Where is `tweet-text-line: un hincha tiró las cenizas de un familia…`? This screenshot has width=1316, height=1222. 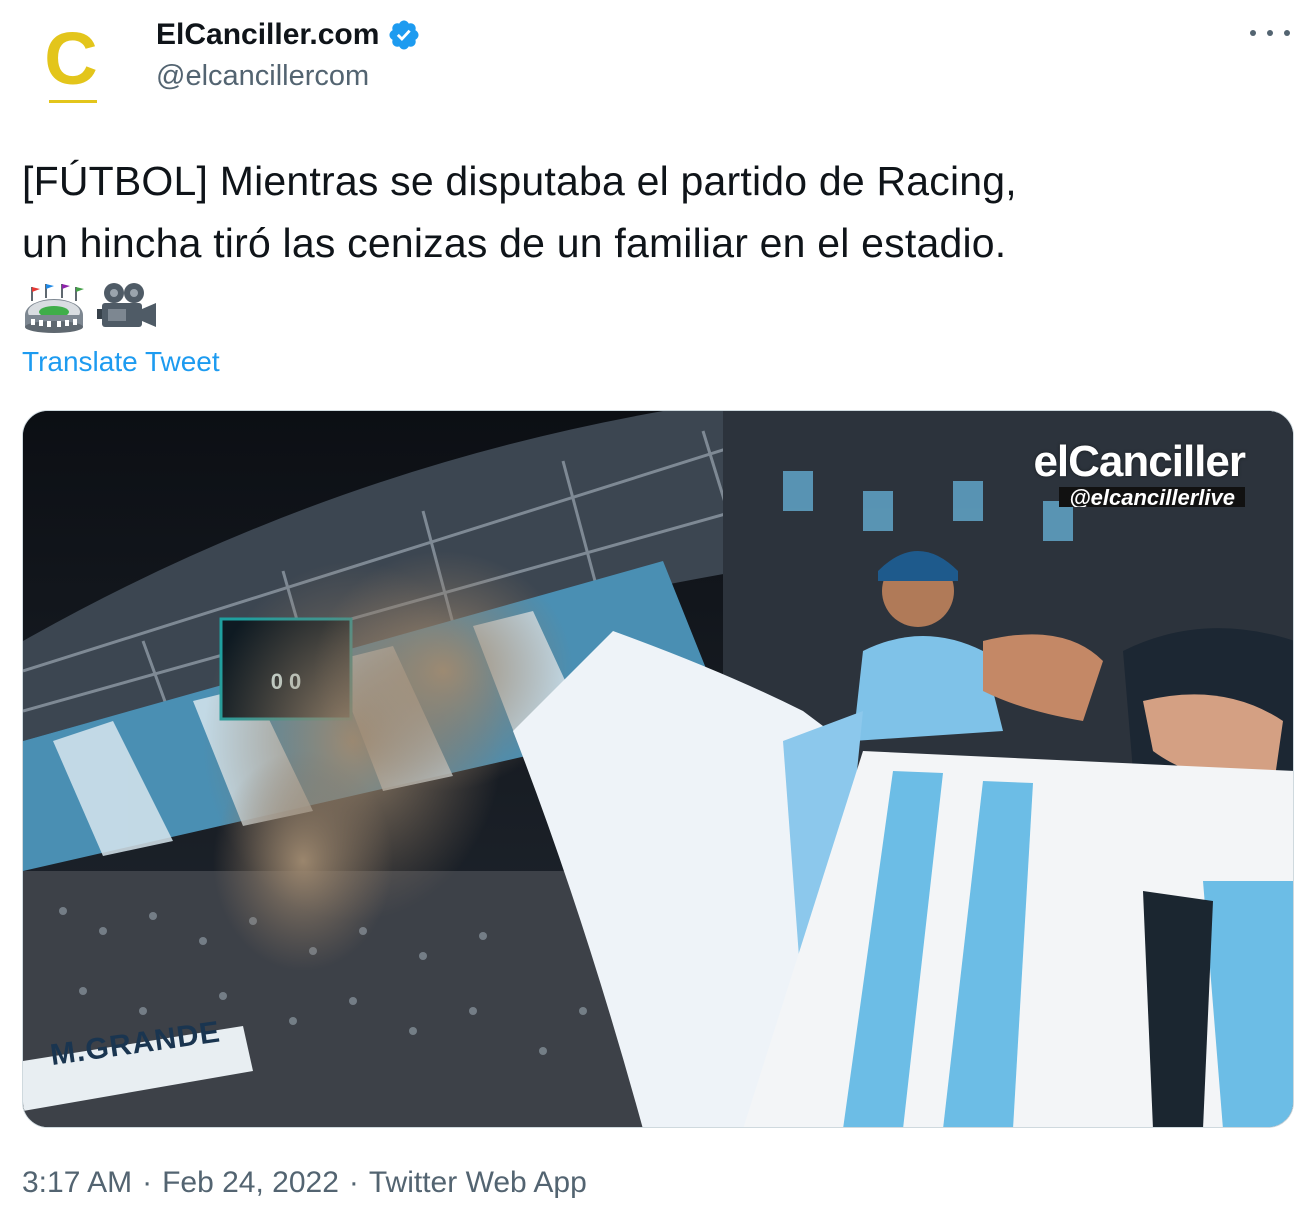
tweet-text-line: un hincha tiró las cenizas de un familia… is located at coordinates (514, 243).